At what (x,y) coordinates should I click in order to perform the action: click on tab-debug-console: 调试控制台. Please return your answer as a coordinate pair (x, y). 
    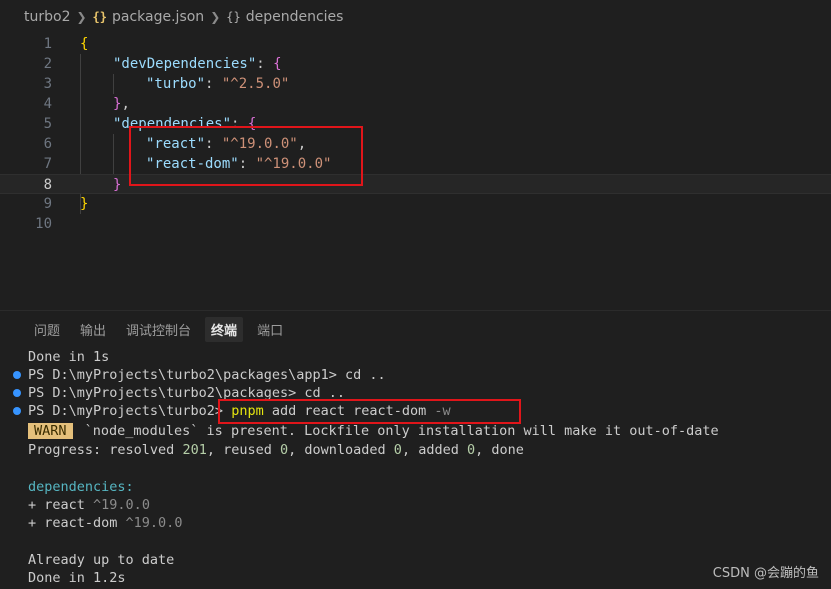
    Looking at the image, I should click on (158, 329).